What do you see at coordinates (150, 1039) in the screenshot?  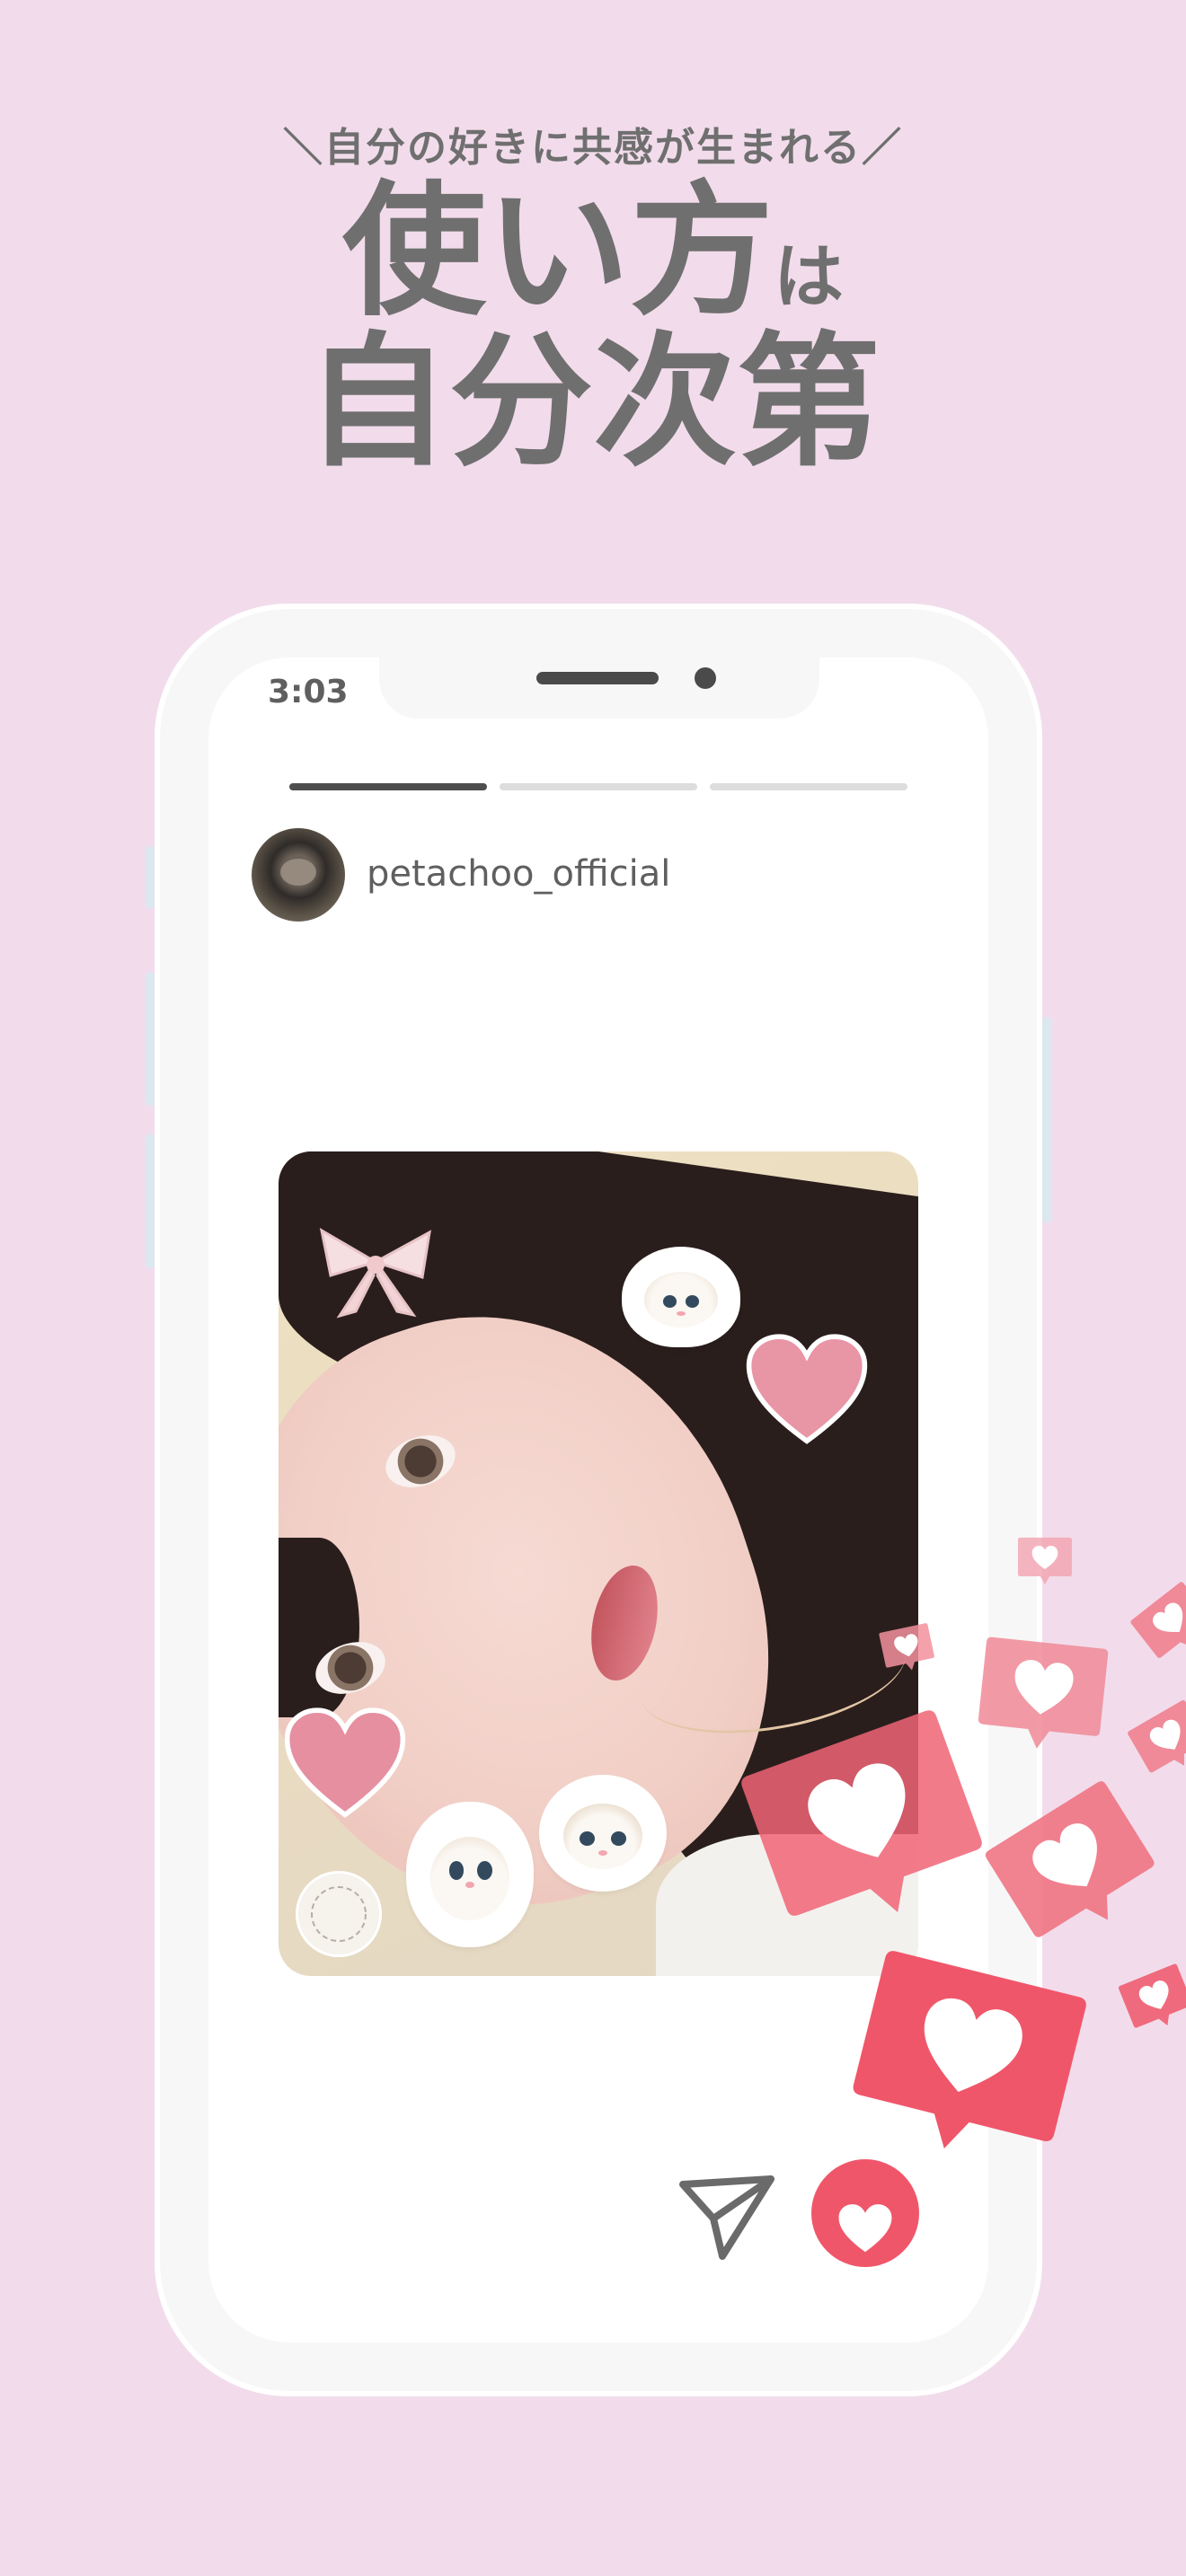 I see `phone-volume-up-button` at bounding box center [150, 1039].